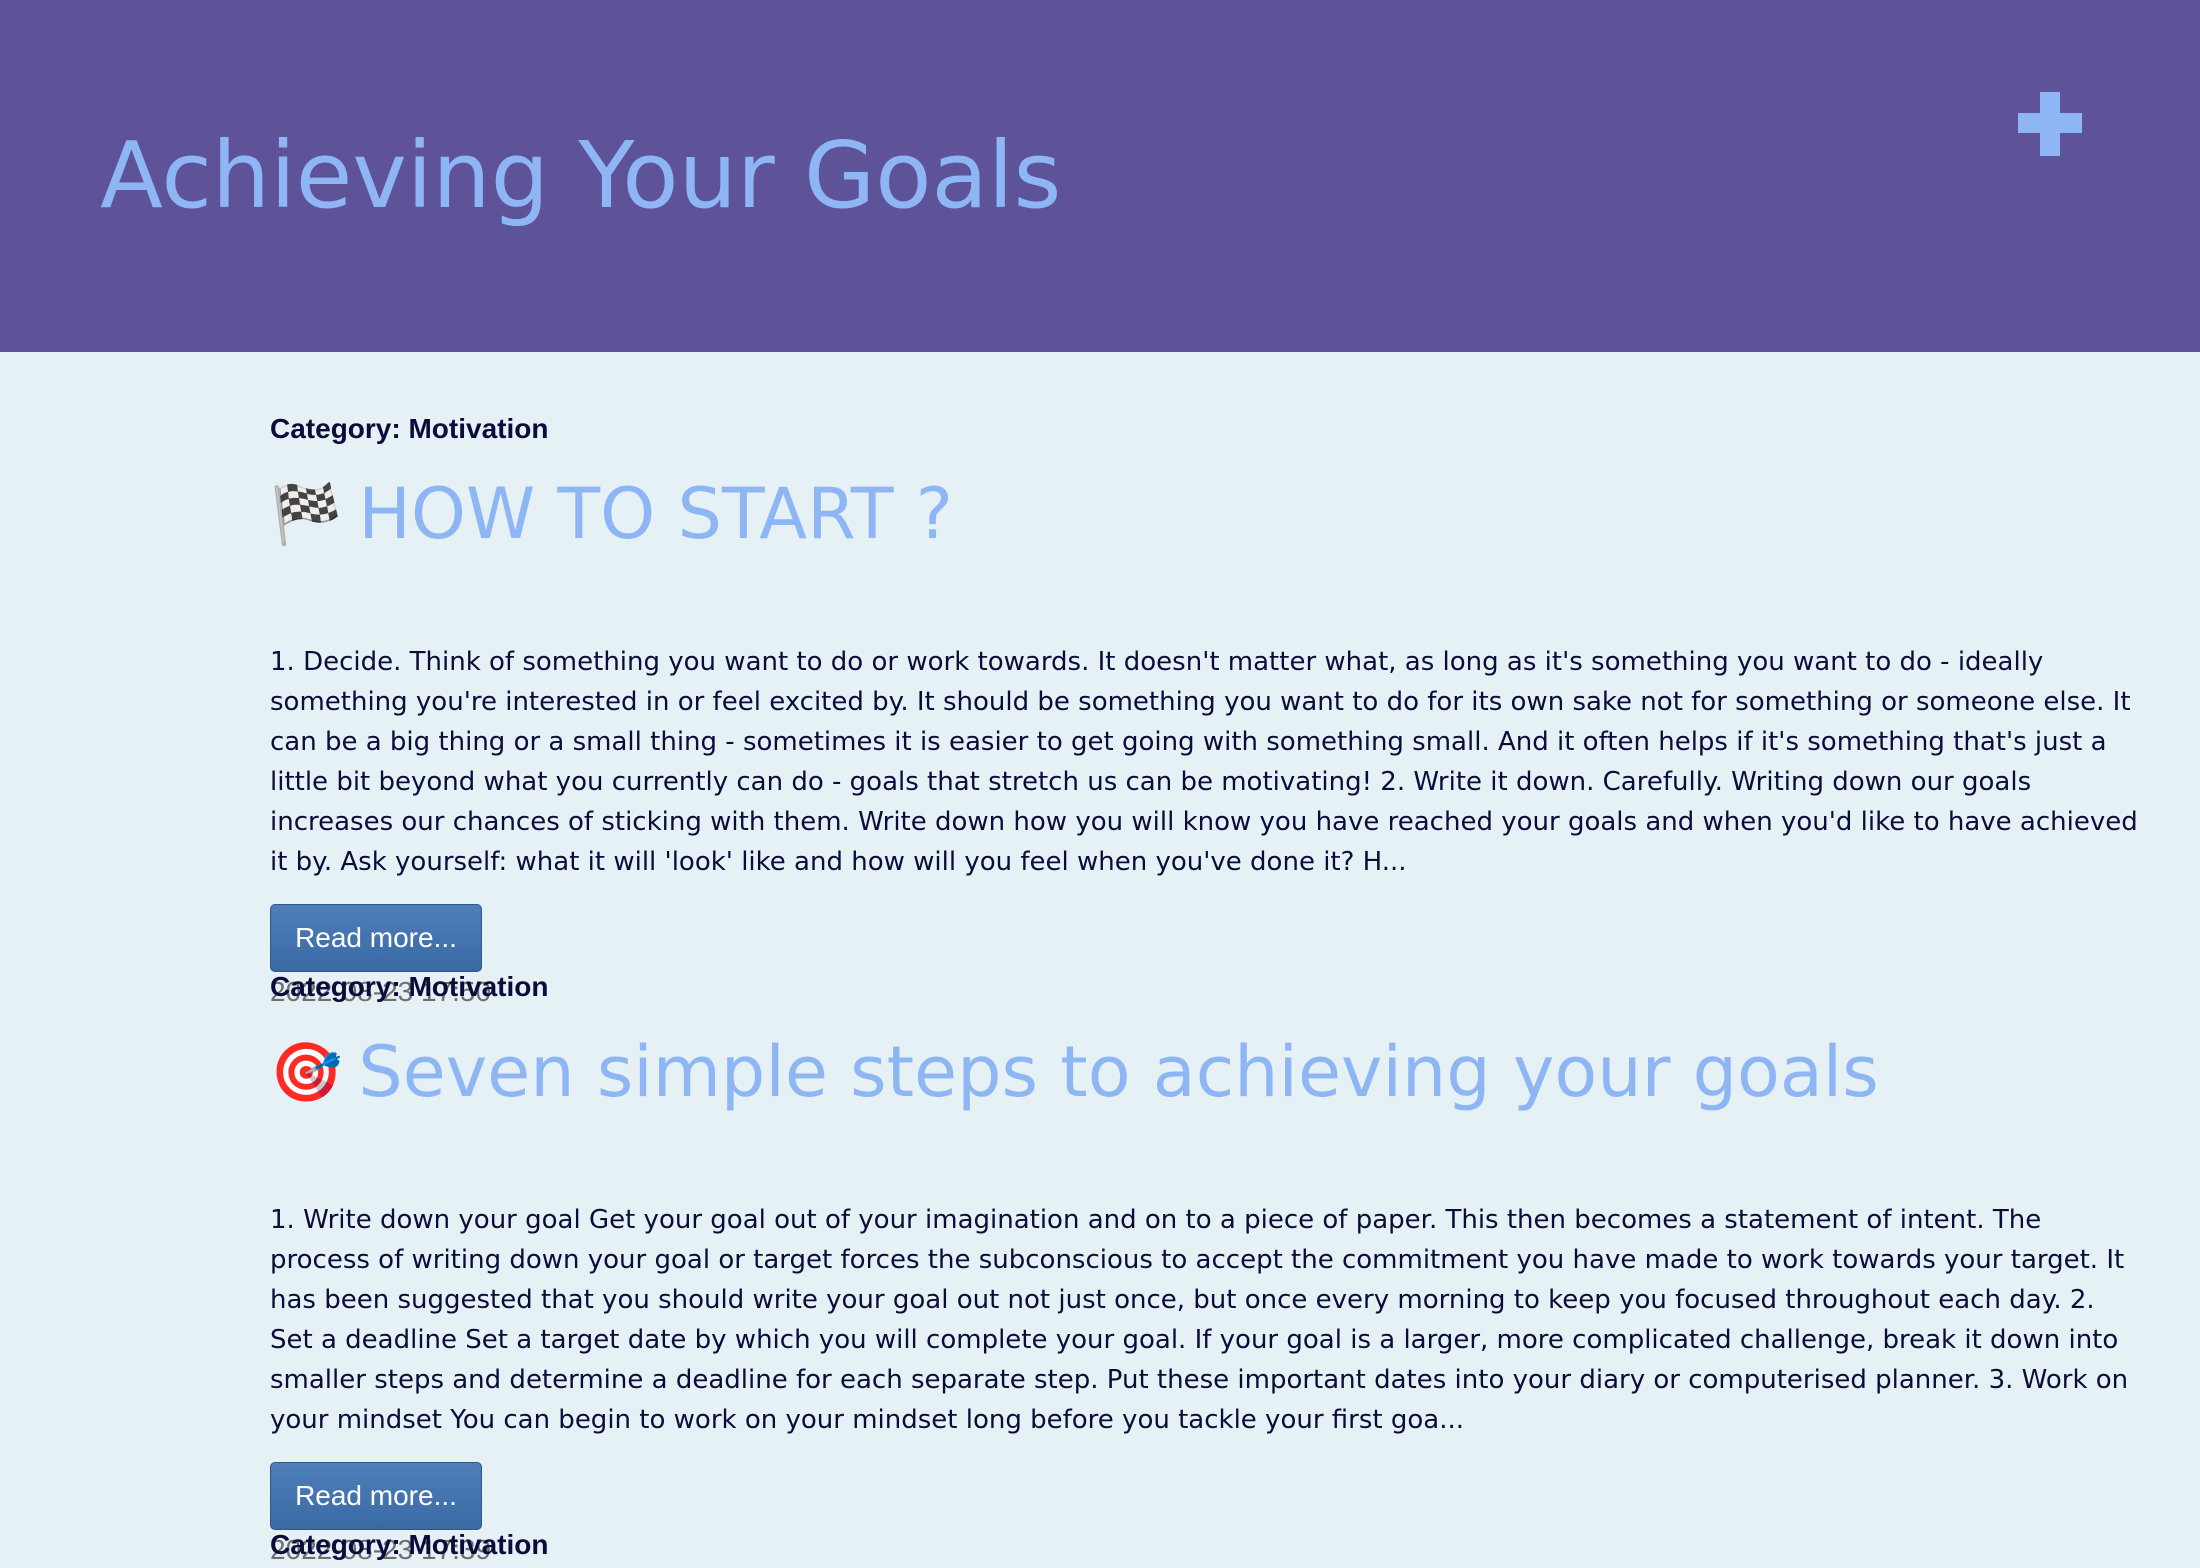 This screenshot has height=1568, width=2200. Describe the element at coordinates (2050, 124) in the screenshot. I see `add-post-button` at that location.